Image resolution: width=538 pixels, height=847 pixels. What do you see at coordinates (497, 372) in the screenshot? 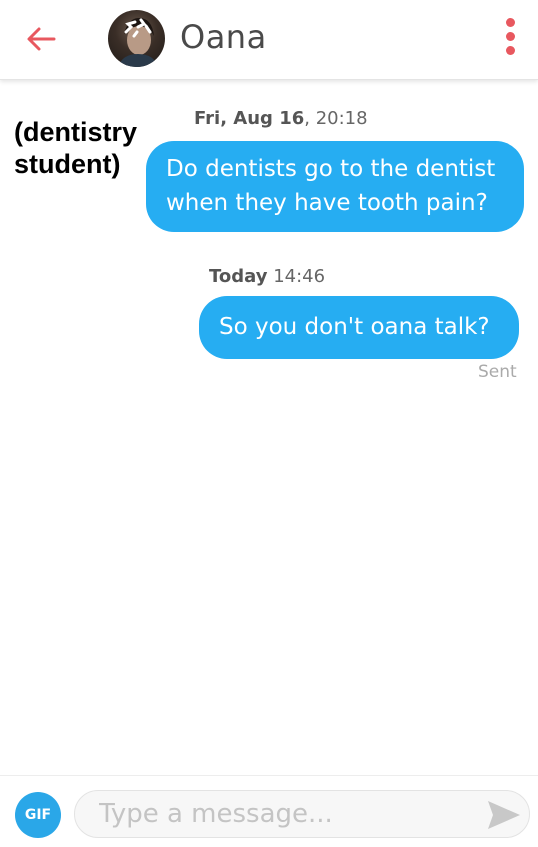
I see `sent-status: Sent` at bounding box center [497, 372].